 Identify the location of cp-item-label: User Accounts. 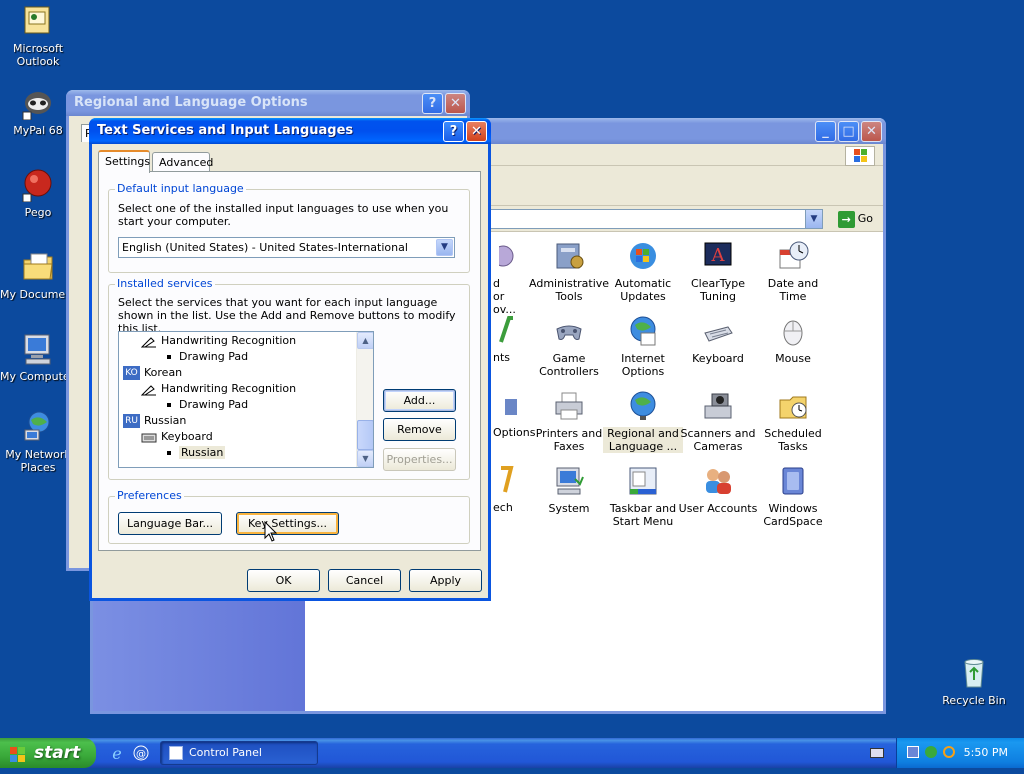
(718, 508).